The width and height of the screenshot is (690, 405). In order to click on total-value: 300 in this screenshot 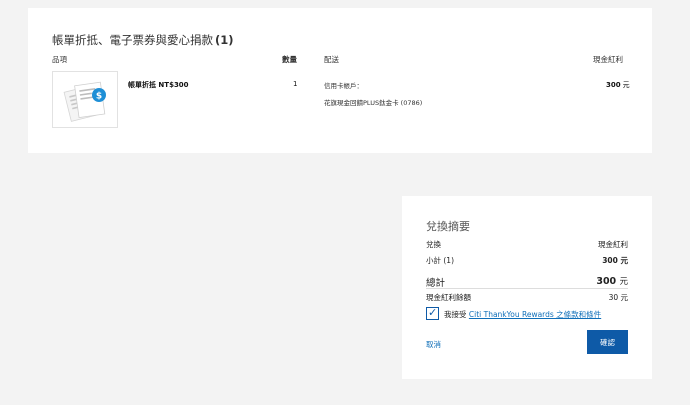, I will do `click(606, 281)`.